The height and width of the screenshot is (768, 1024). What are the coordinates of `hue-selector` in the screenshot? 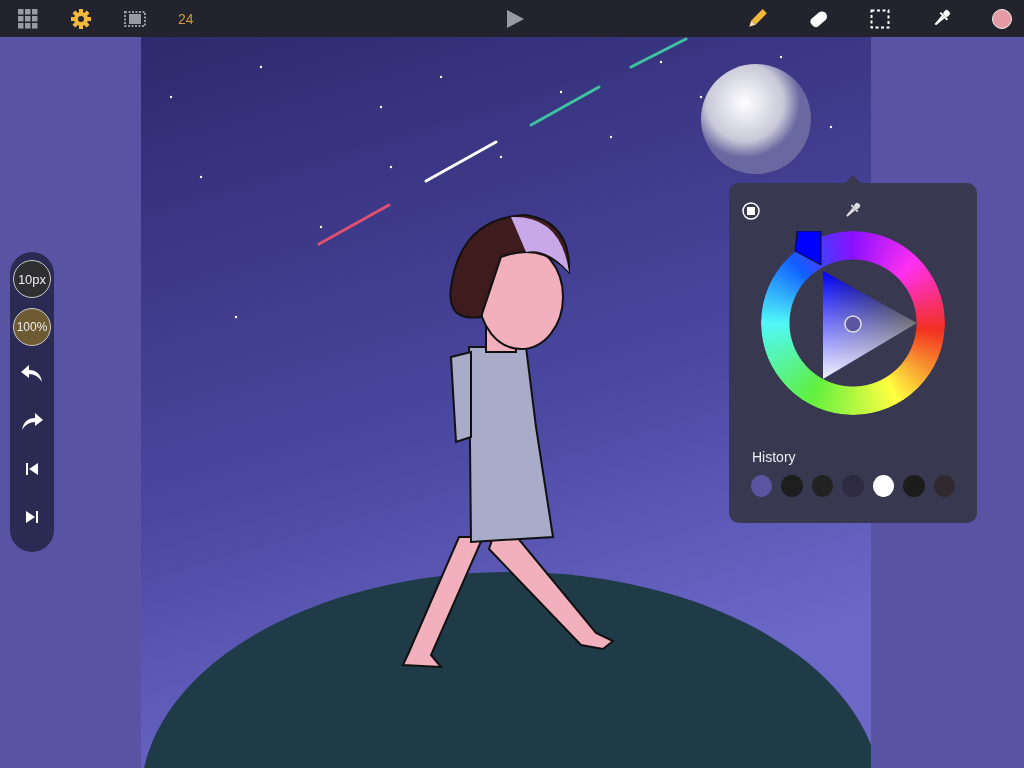 It's located at (808, 248).